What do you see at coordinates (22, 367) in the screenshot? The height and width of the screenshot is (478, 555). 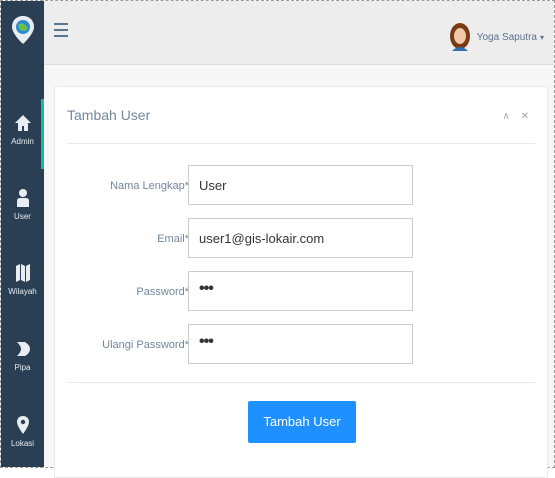 I see `sidebar-item-label: Pipa` at bounding box center [22, 367].